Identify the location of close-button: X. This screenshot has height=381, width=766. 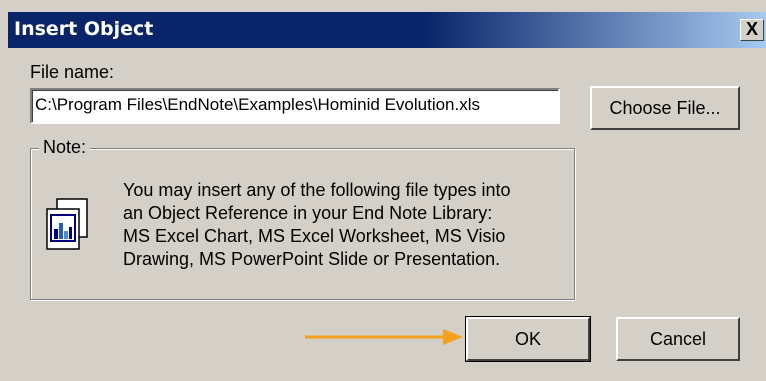
(752, 30).